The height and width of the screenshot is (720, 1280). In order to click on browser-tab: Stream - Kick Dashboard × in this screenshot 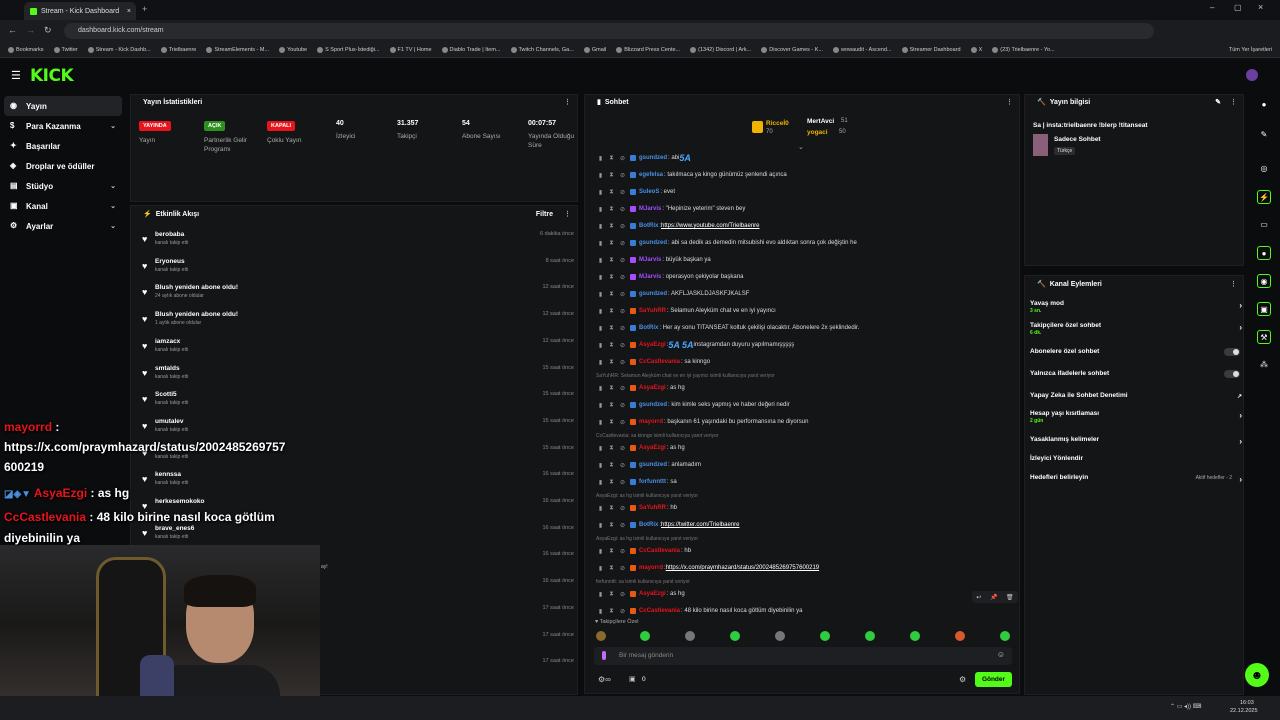, I will do `click(80, 11)`.